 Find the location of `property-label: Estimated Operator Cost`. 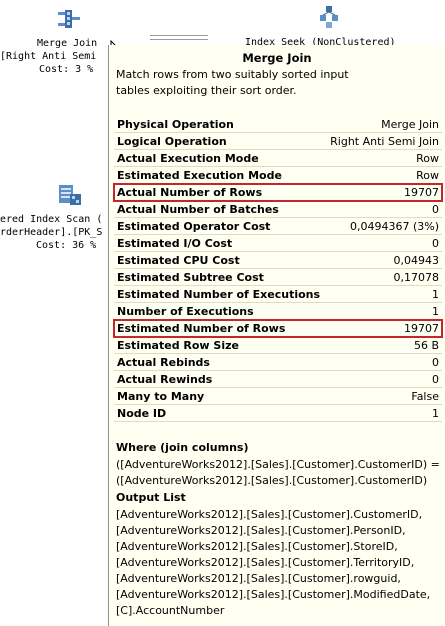

property-label: Estimated Operator Cost is located at coordinates (194, 226).